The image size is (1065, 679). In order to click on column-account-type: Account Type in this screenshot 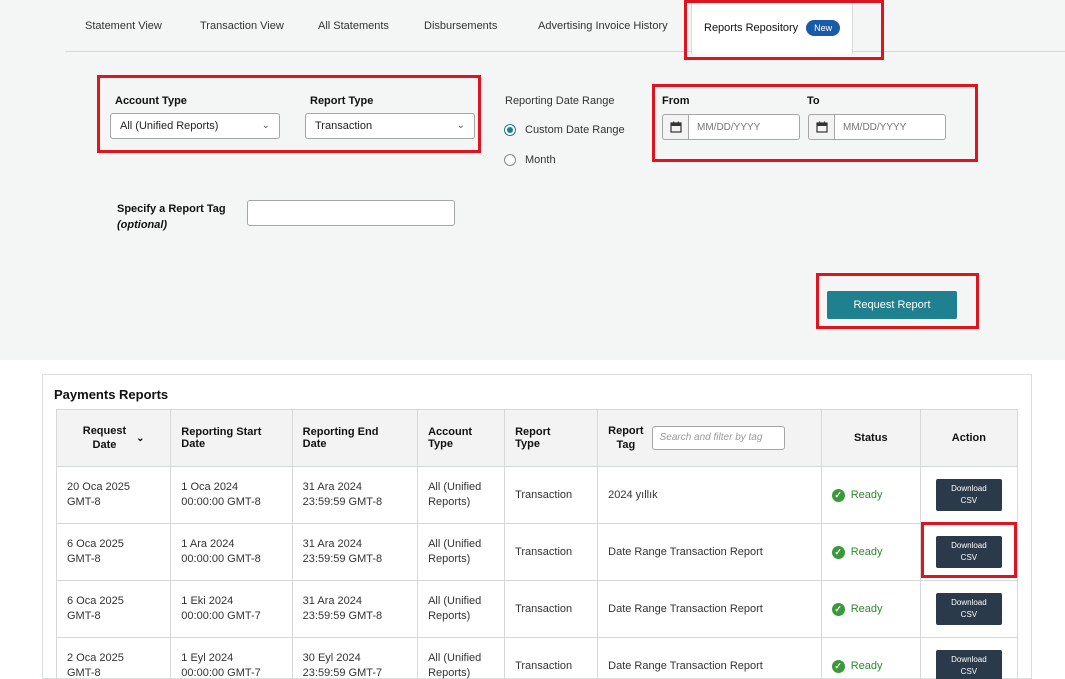, I will do `click(461, 438)`.